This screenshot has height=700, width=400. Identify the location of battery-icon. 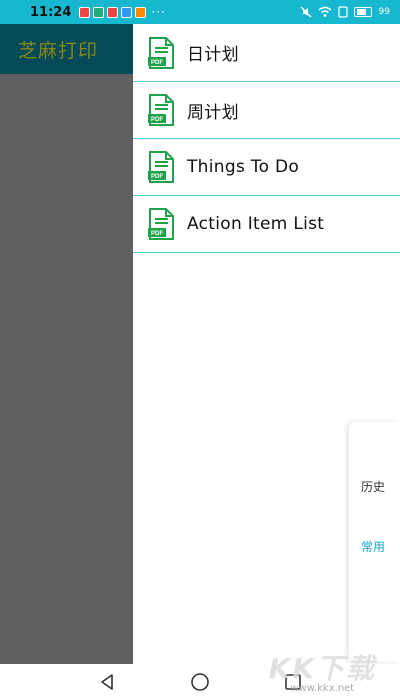
(362, 12).